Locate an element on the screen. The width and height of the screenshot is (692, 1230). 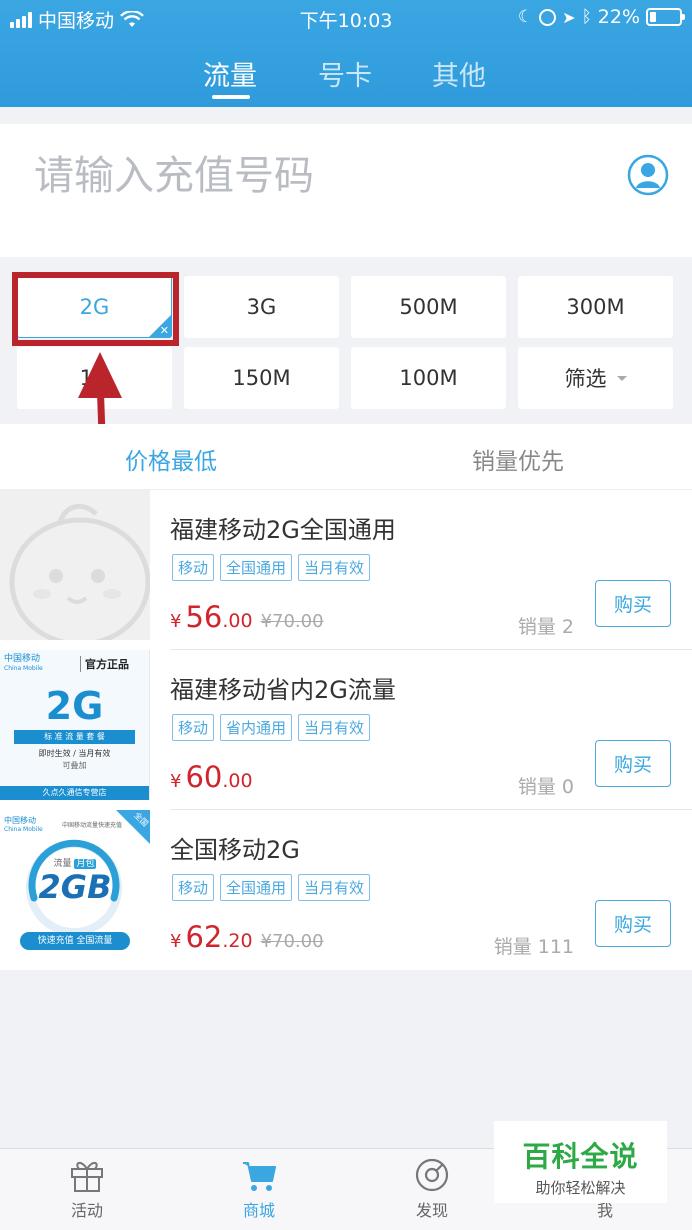
nav-label: 商城 is located at coordinates (258, 1210).